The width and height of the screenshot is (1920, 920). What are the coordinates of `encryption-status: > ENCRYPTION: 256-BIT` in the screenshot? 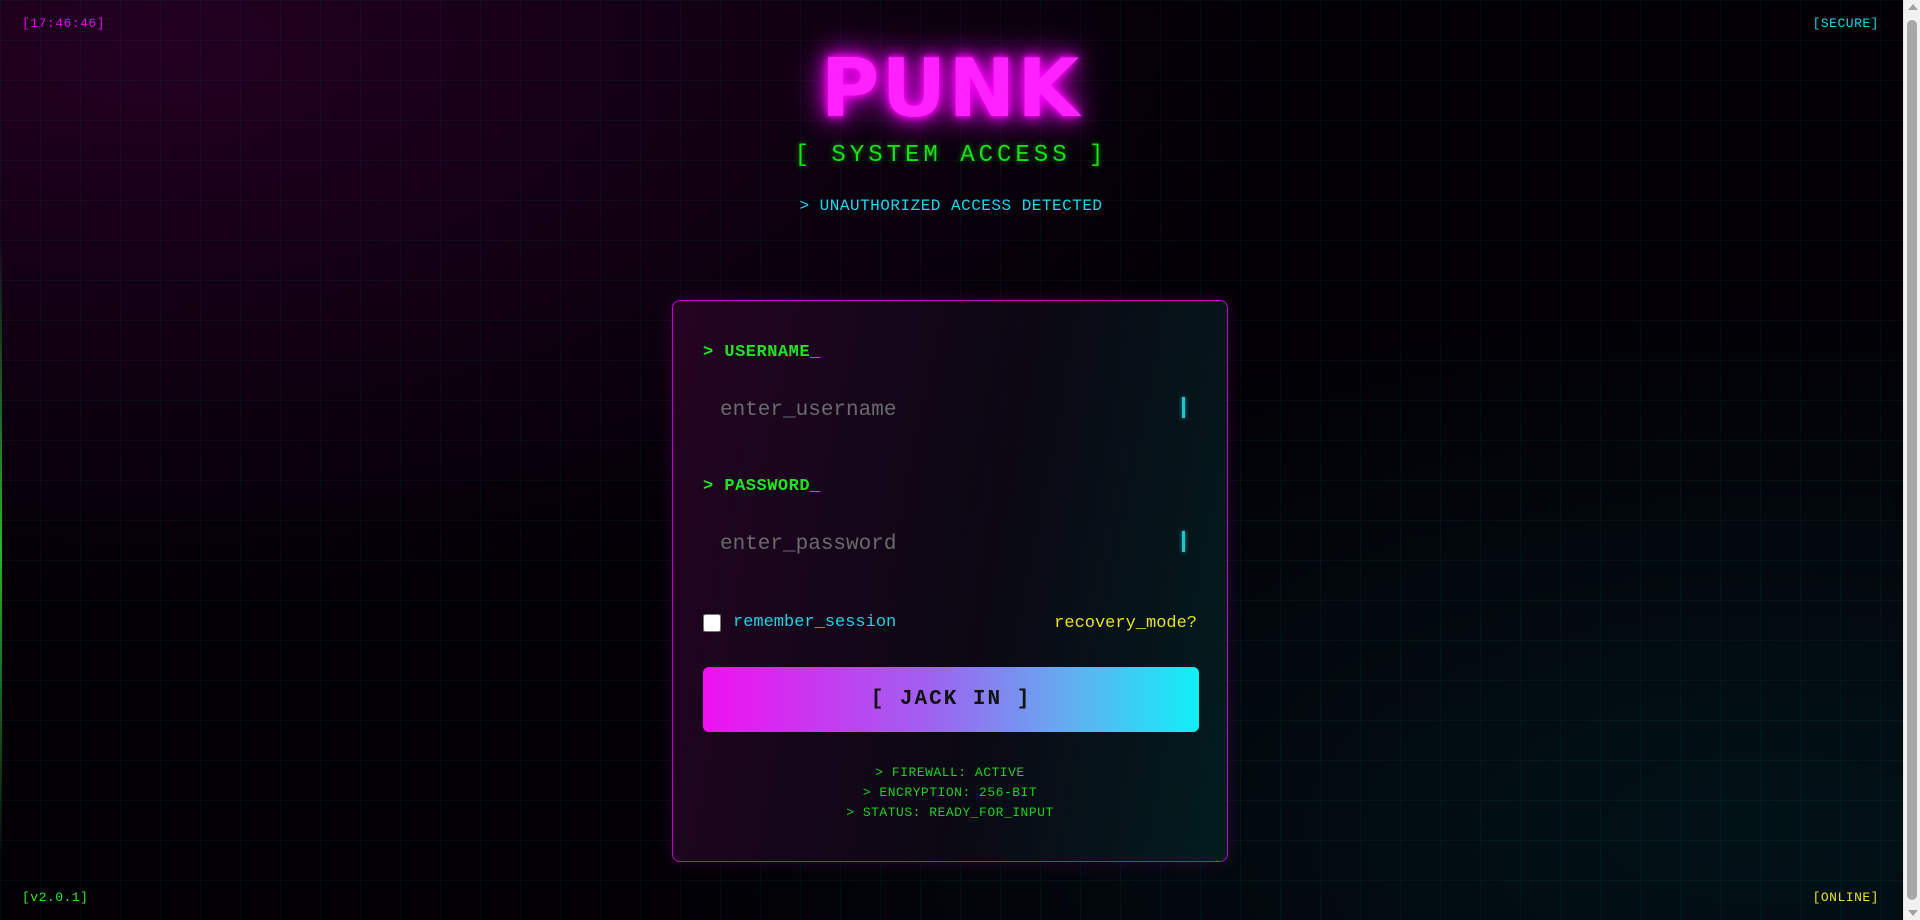 It's located at (950, 792).